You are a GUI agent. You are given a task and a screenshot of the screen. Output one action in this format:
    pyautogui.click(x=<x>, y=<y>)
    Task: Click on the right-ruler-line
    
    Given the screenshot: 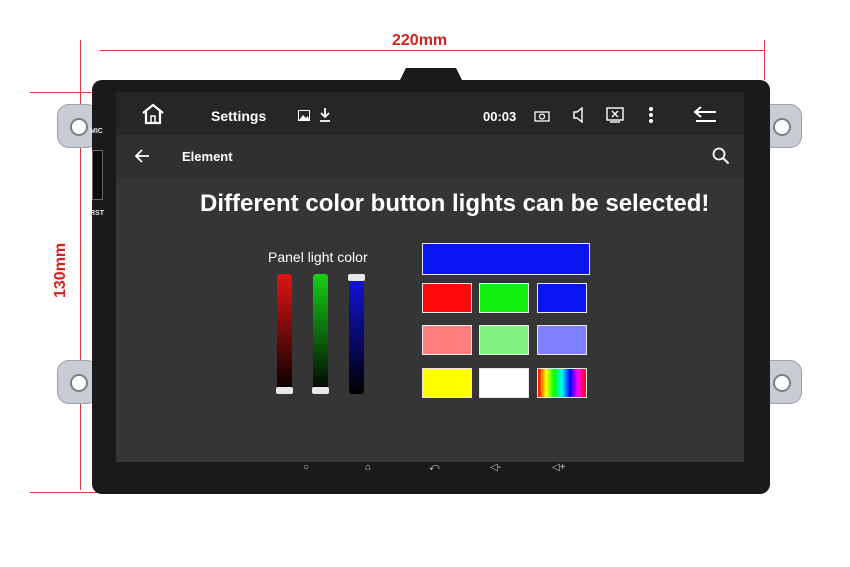 What is the action you would take?
    pyautogui.click(x=764, y=60)
    